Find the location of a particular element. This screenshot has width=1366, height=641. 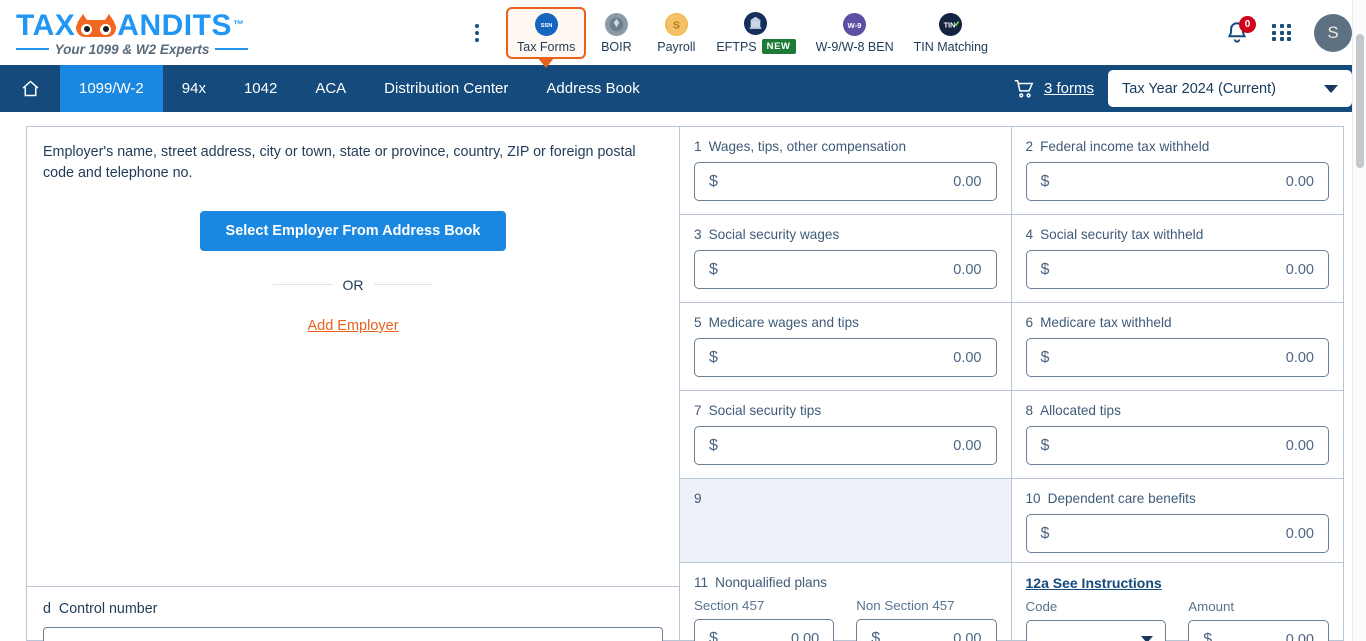

field-label: 8 Allocated tips is located at coordinates (1178, 410).